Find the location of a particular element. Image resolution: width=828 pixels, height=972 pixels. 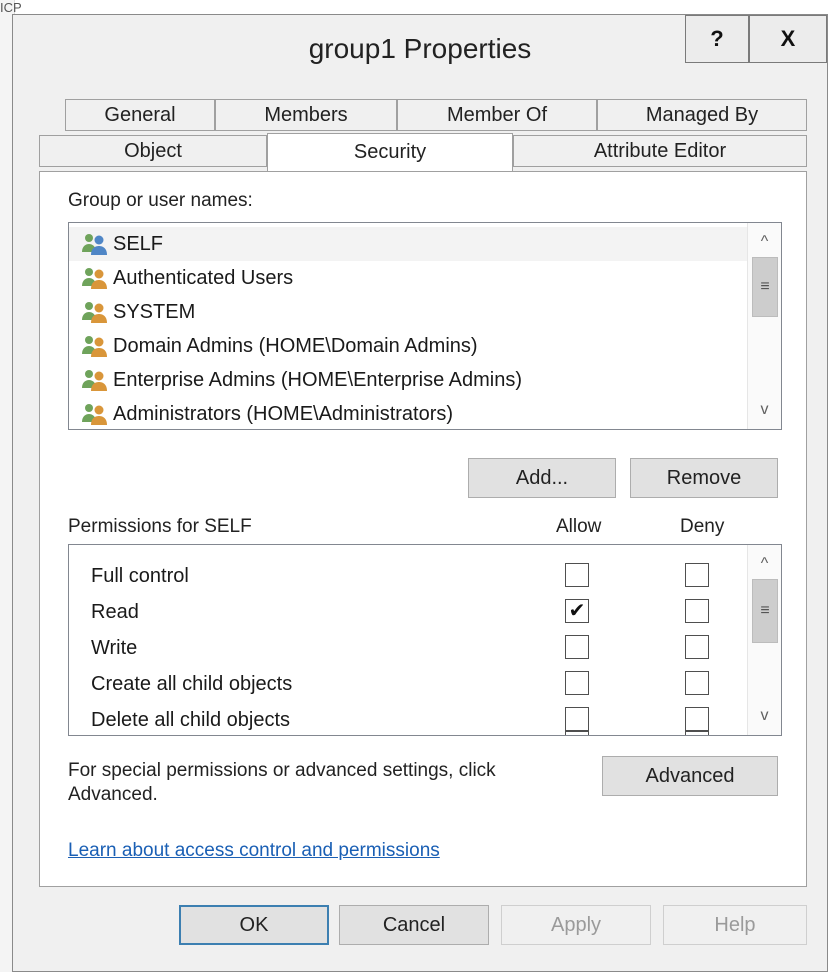

permission-row-write: Write is located at coordinates (103, 648).